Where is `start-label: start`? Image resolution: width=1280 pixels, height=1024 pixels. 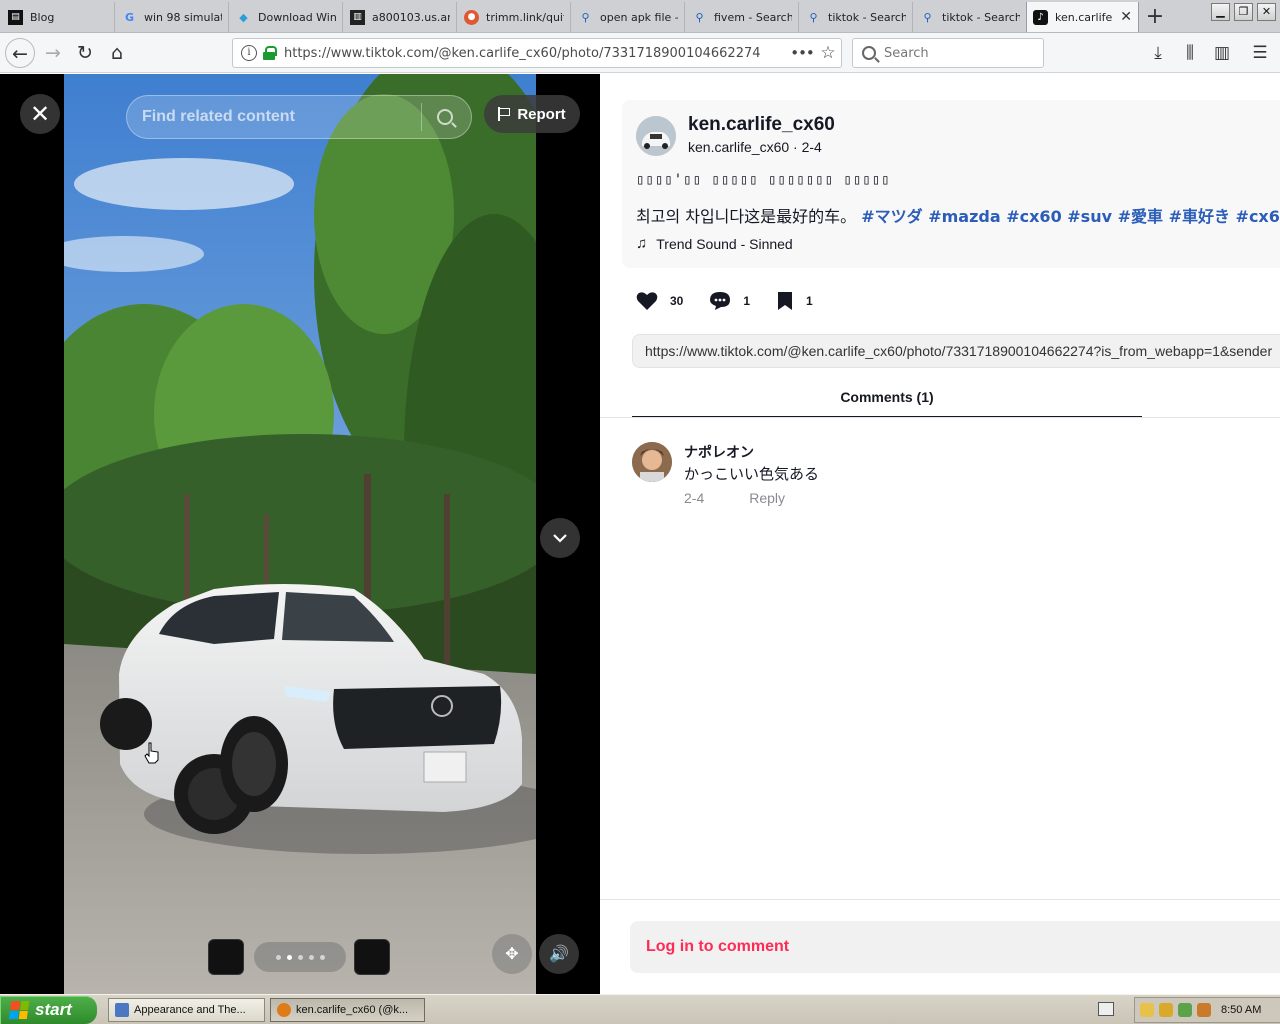
start-label: start is located at coordinates (53, 1009).